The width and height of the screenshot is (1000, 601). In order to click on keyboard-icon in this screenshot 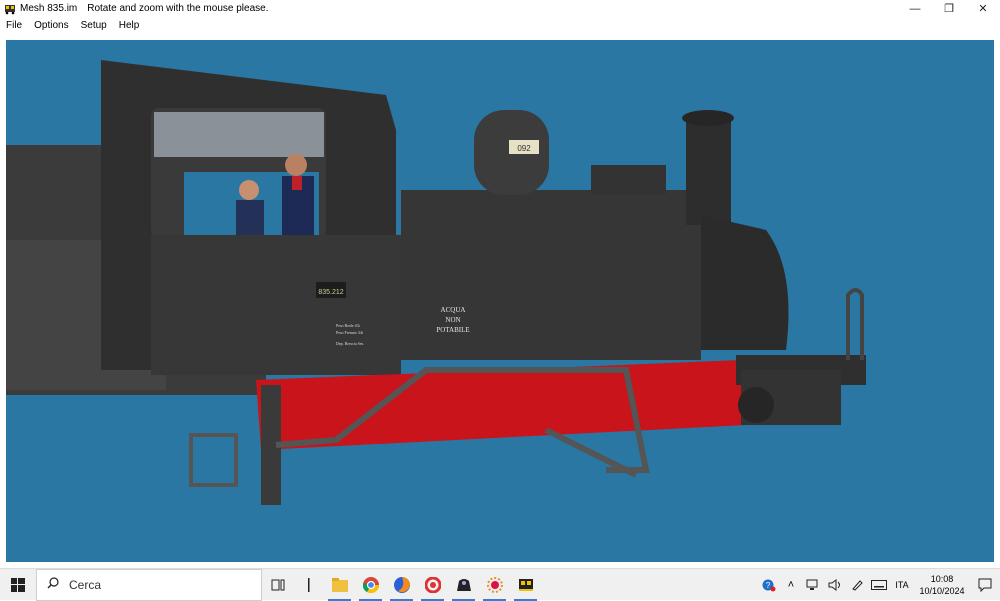, I will do `click(879, 585)`.